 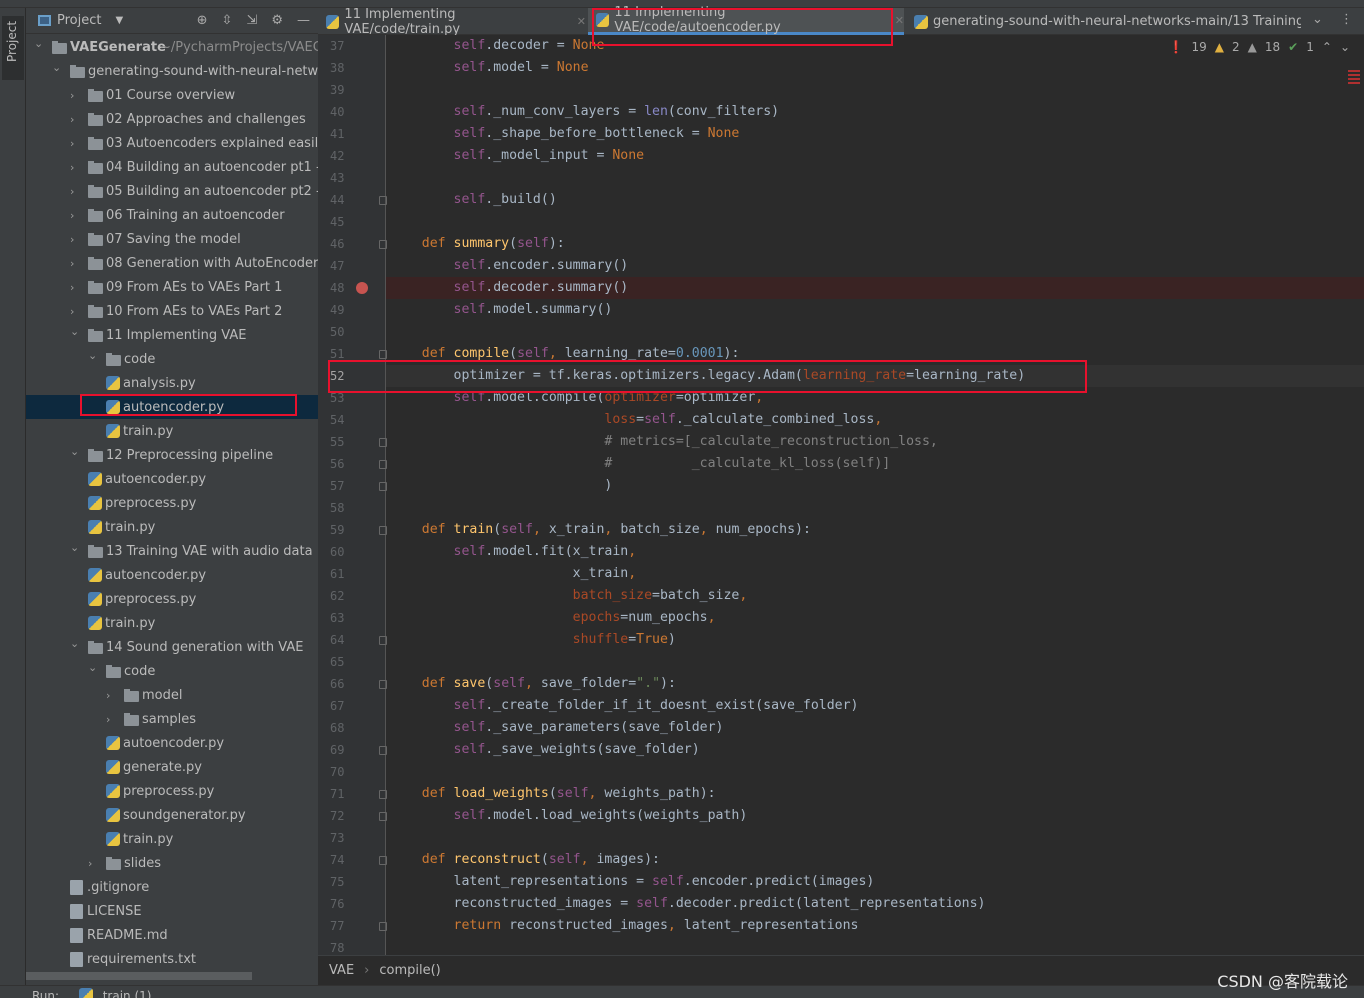 What do you see at coordinates (1354, 79) in the screenshot?
I see `error-stripe-mark` at bounding box center [1354, 79].